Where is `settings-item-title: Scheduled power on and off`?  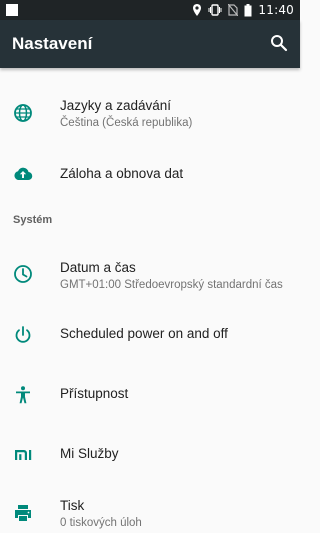
settings-item-title: Scheduled power on and off is located at coordinates (144, 333).